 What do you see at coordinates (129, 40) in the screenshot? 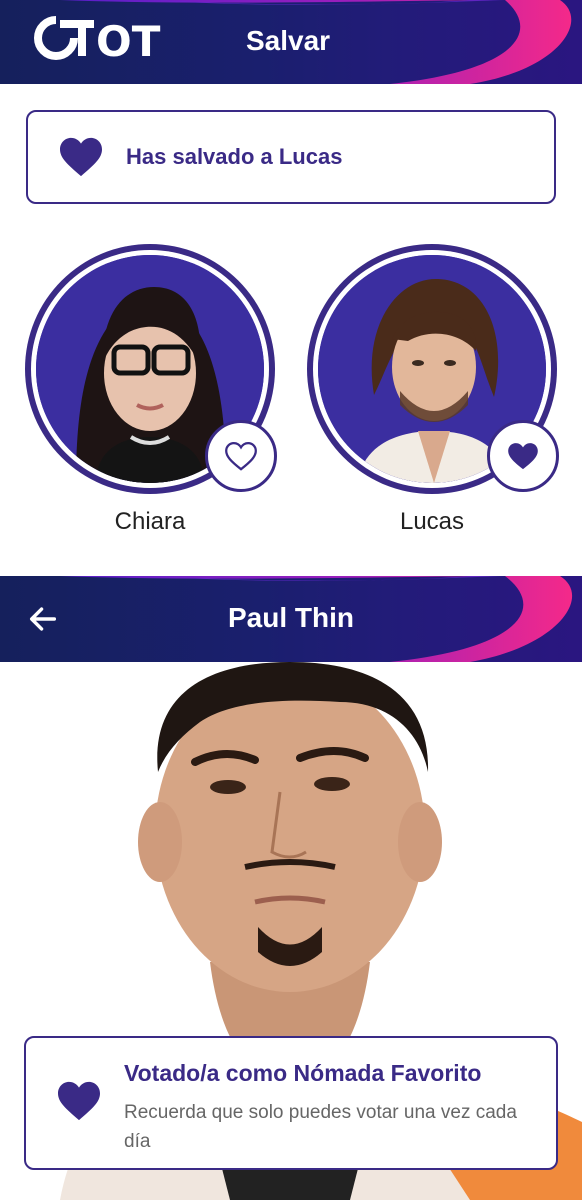
I see `logo-digits: OT23` at bounding box center [129, 40].